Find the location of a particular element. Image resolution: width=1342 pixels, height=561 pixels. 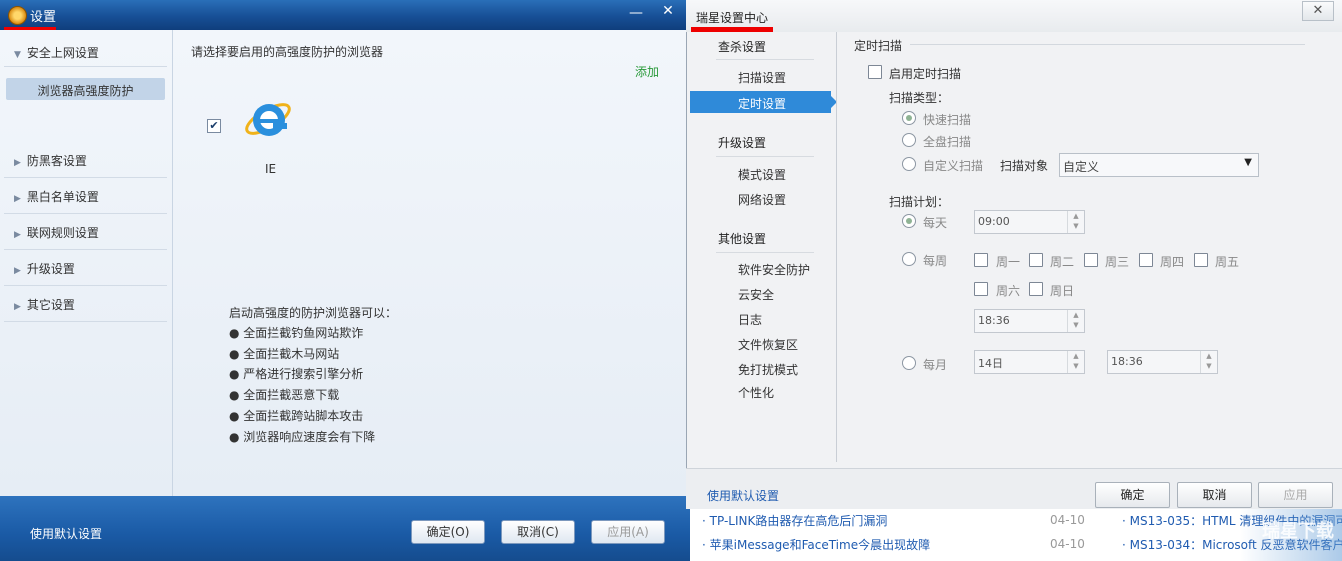

radio-quick-scan is located at coordinates (909, 118).